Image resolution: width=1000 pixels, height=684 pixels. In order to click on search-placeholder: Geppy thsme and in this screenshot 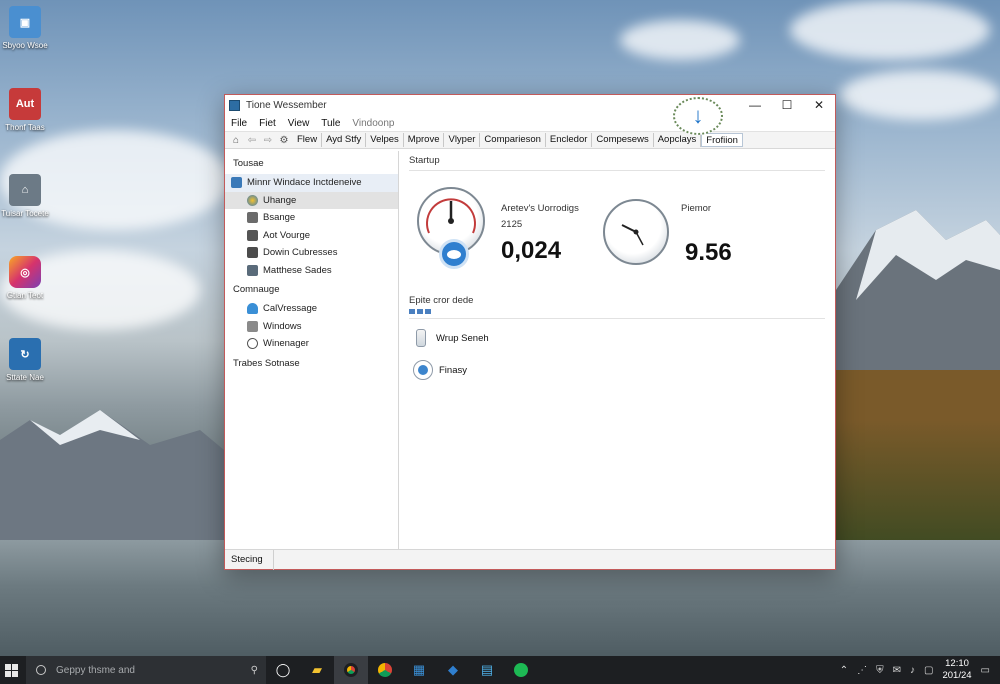, I will do `click(95, 670)`.